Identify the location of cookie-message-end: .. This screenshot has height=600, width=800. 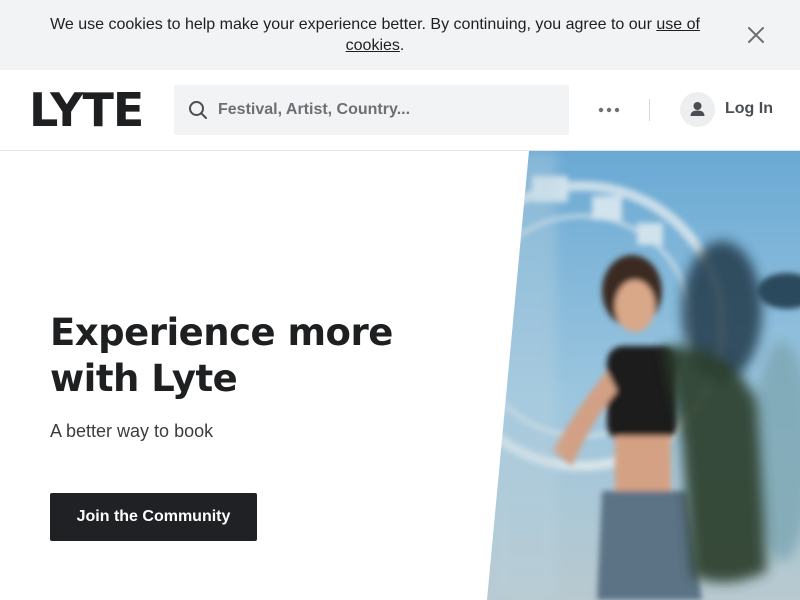
(402, 45).